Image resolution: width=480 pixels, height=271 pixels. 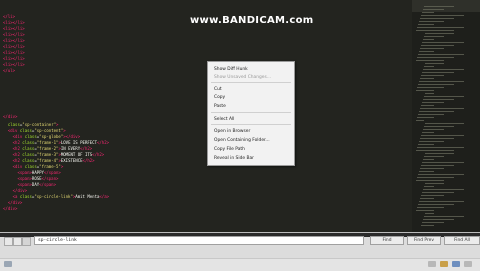 I want to click on menu-item-open-in-browser: Open in Browser, so click(x=232, y=131).